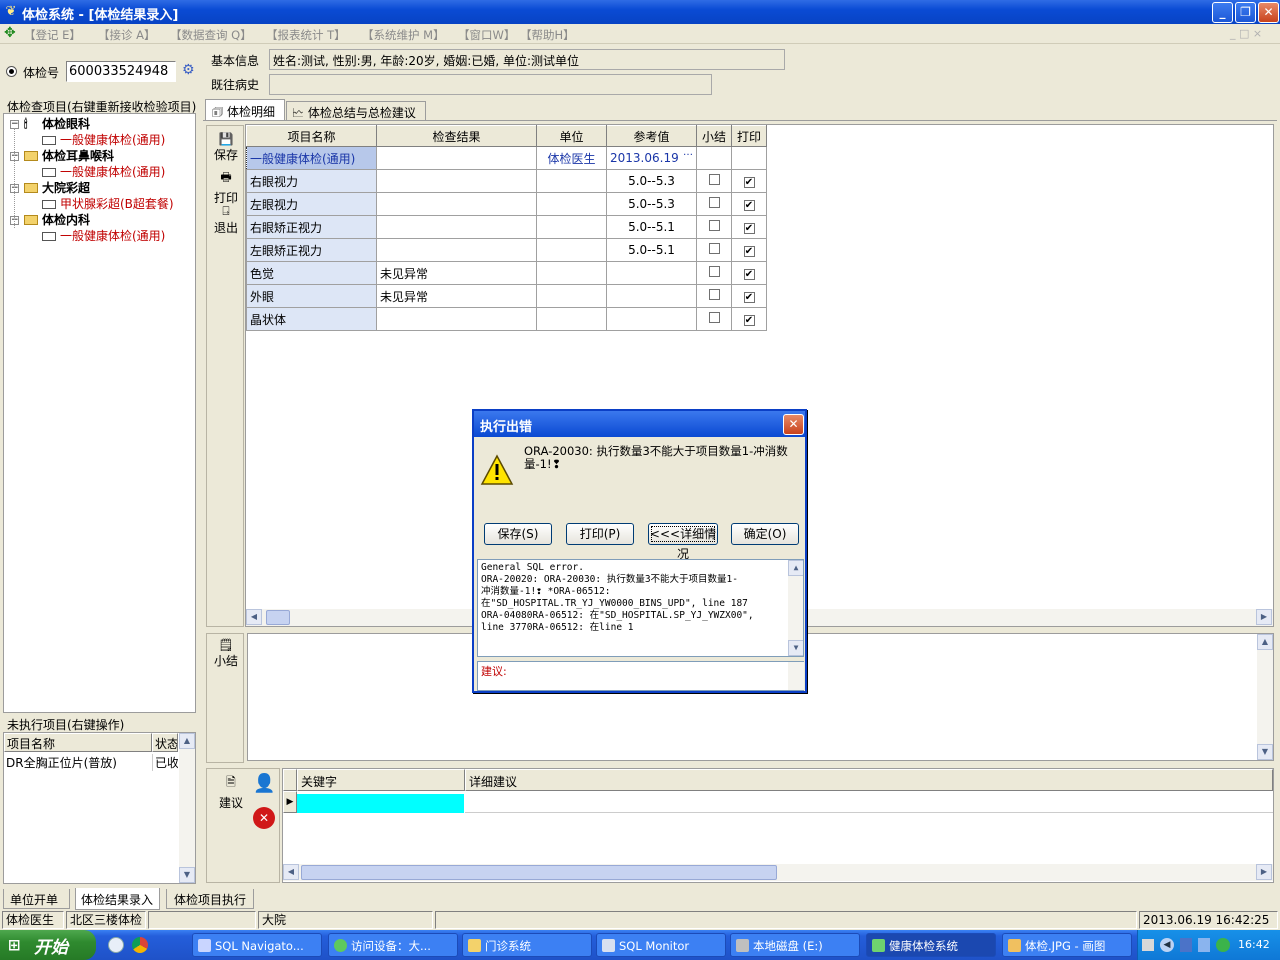 The height and width of the screenshot is (960, 1280). I want to click on detail-cell, so click(869, 802).